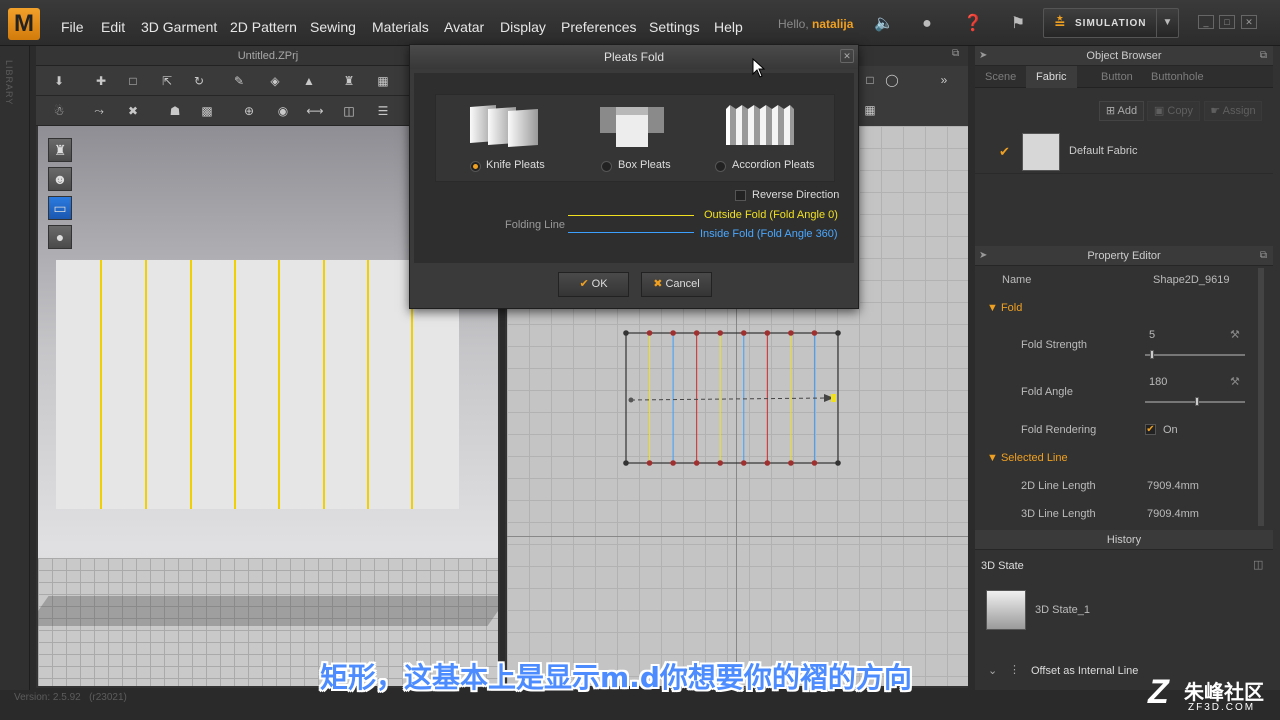  What do you see at coordinates (795, 195) in the screenshot?
I see `reverse-direction-label: Reverse Direction` at bounding box center [795, 195].